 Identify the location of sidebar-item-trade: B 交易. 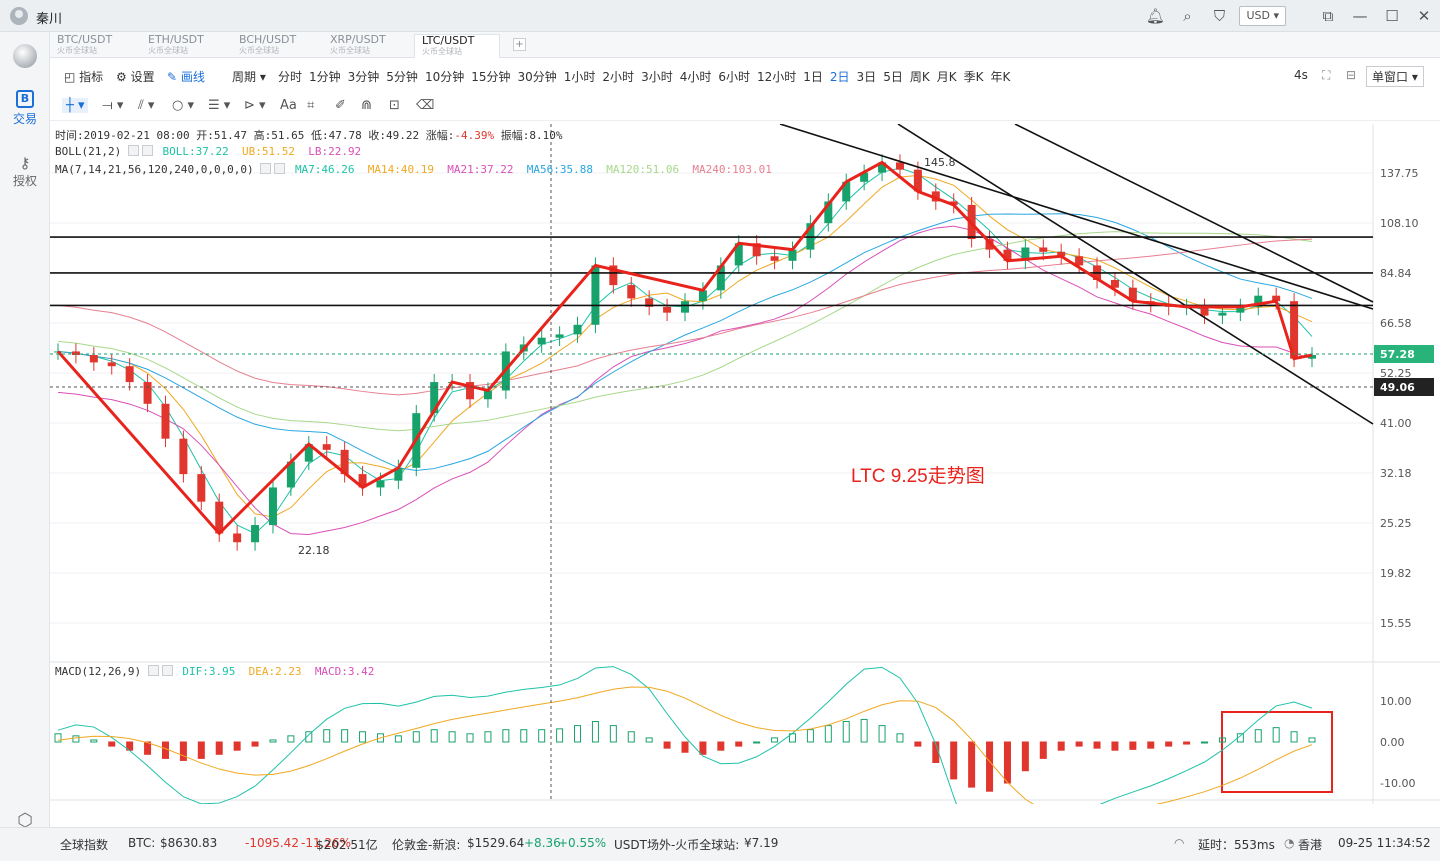
(25, 108).